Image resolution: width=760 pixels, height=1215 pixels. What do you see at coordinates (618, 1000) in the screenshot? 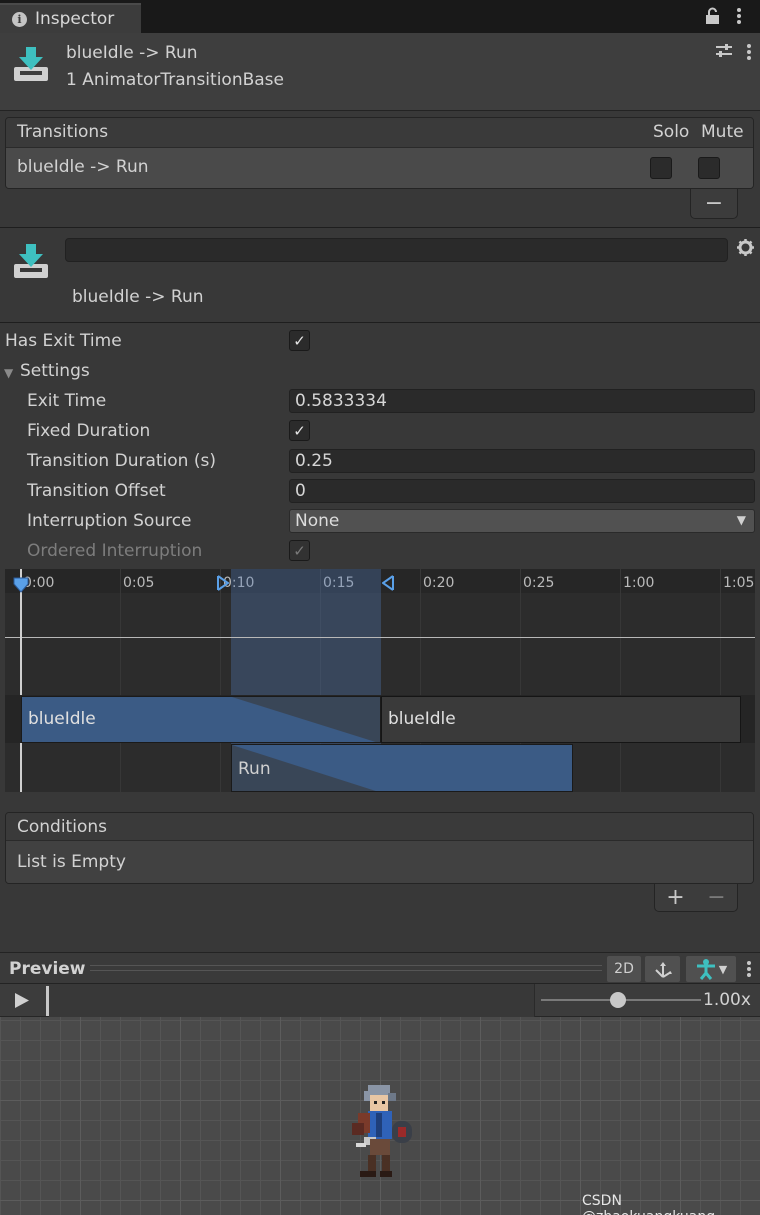
I see `speed-slider-thumb` at bounding box center [618, 1000].